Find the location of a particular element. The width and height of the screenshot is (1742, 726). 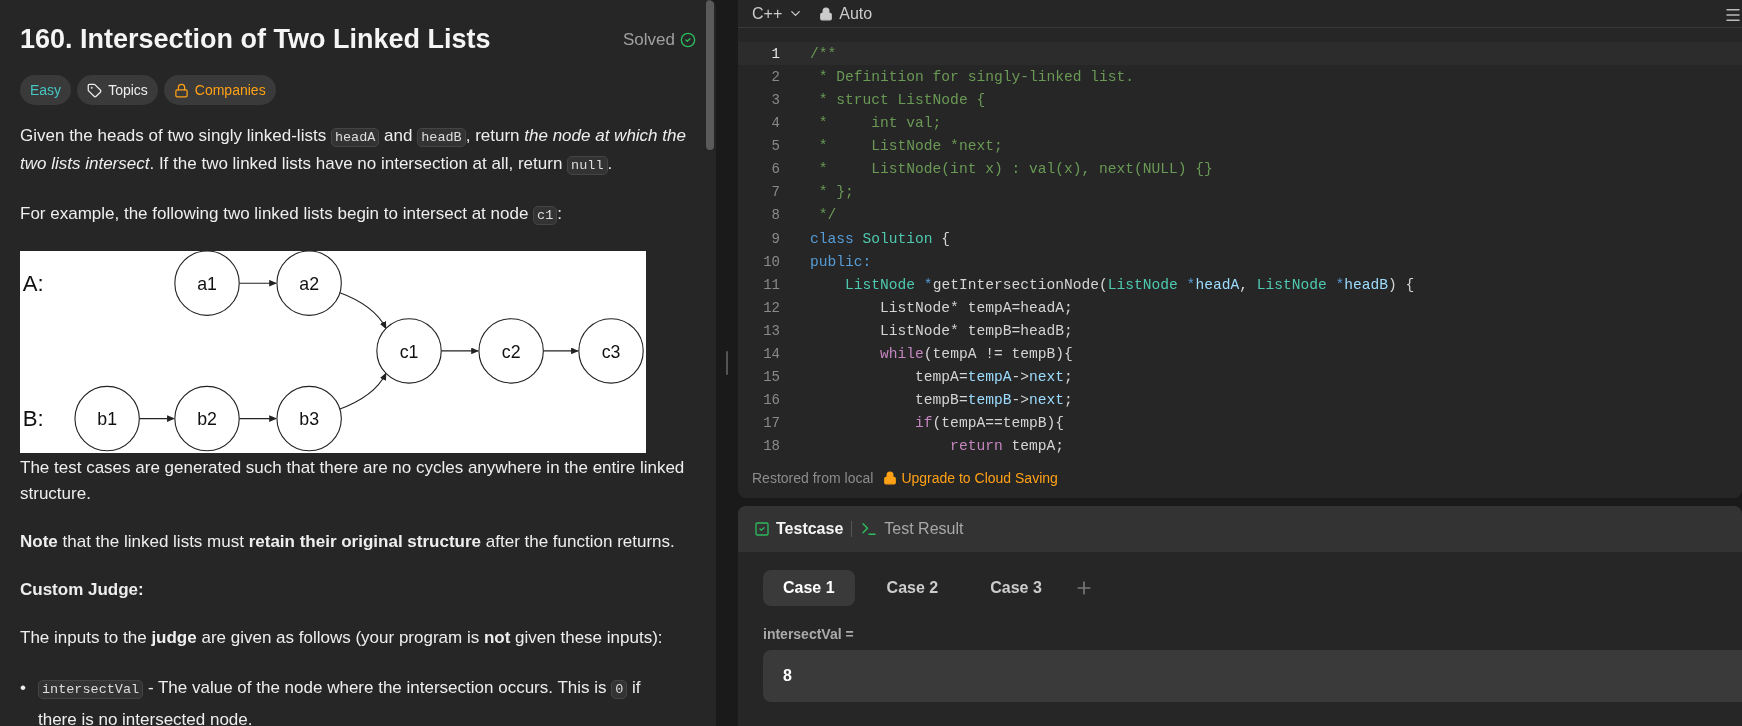

line-number: 12 is located at coordinates (771, 307).